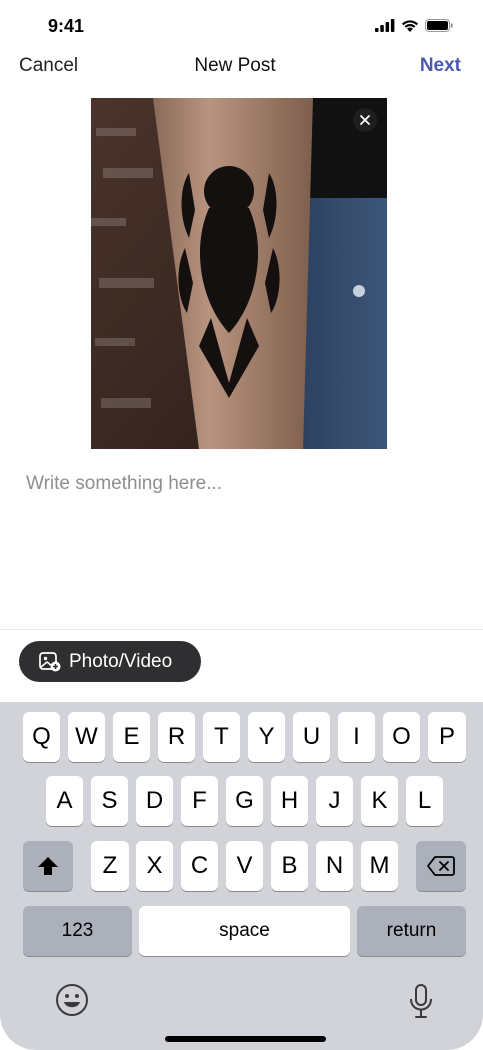 This screenshot has height=1050, width=483. What do you see at coordinates (289, 866) in the screenshot?
I see `key-b: B` at bounding box center [289, 866].